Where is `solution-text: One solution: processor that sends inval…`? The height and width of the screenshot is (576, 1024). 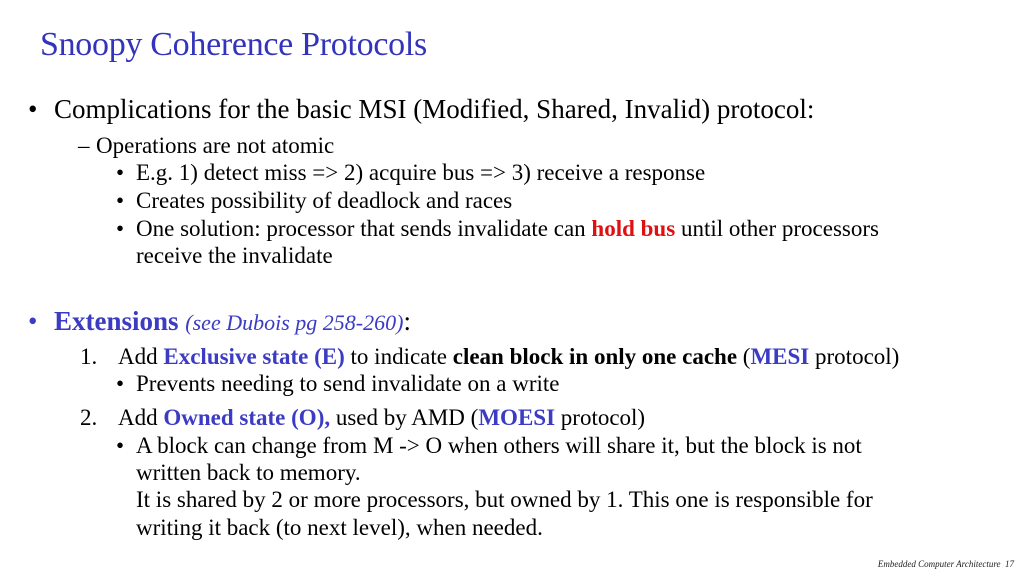 solution-text: One solution: processor that sends inval… is located at coordinates (364, 228).